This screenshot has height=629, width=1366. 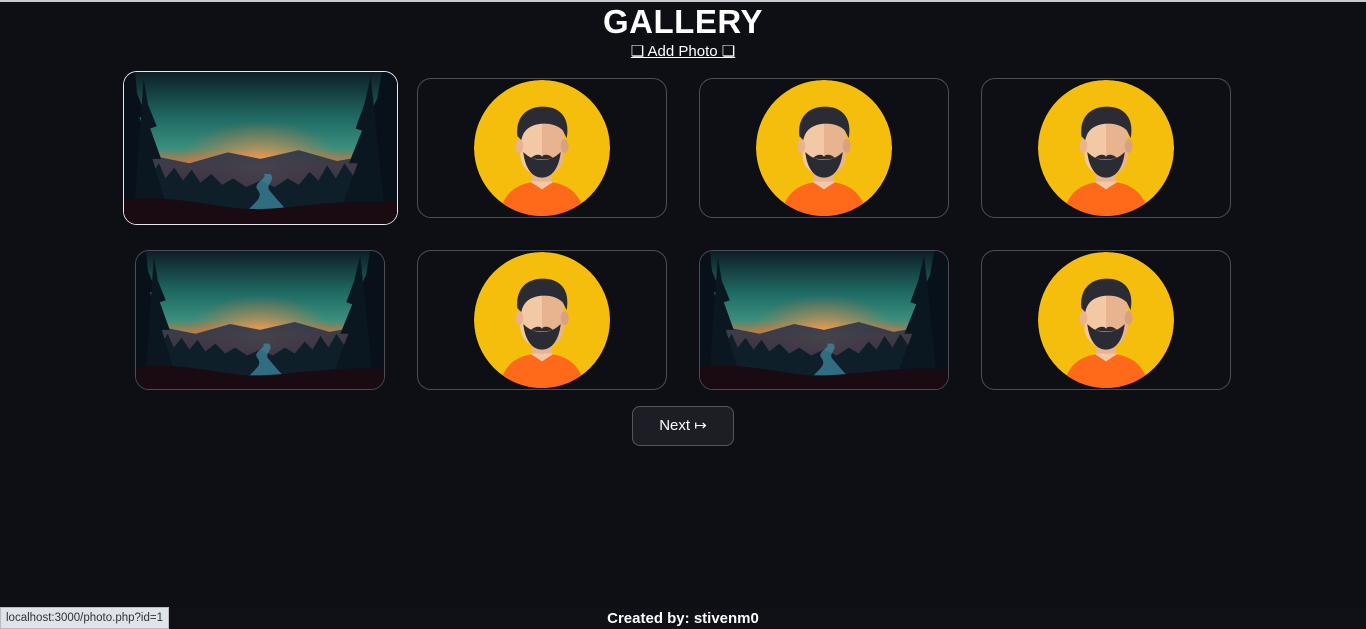 I want to click on footer: Created by: stivenm0, so click(x=683, y=618).